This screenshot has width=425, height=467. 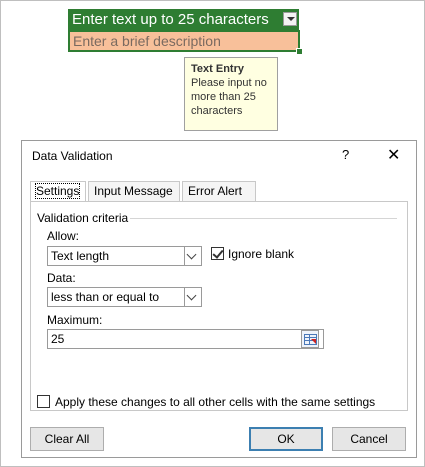 What do you see at coordinates (290, 19) in the screenshot?
I see `cell-dropdown-icon` at bounding box center [290, 19].